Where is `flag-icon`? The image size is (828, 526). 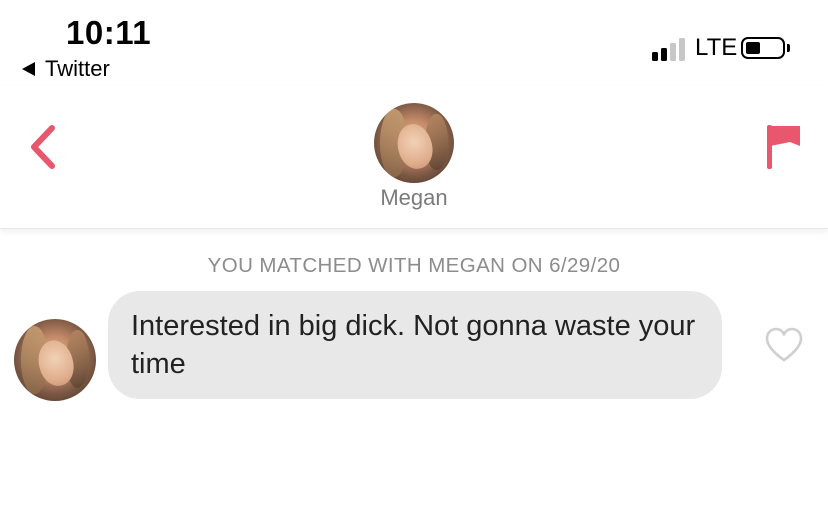 flag-icon is located at coordinates (783, 147).